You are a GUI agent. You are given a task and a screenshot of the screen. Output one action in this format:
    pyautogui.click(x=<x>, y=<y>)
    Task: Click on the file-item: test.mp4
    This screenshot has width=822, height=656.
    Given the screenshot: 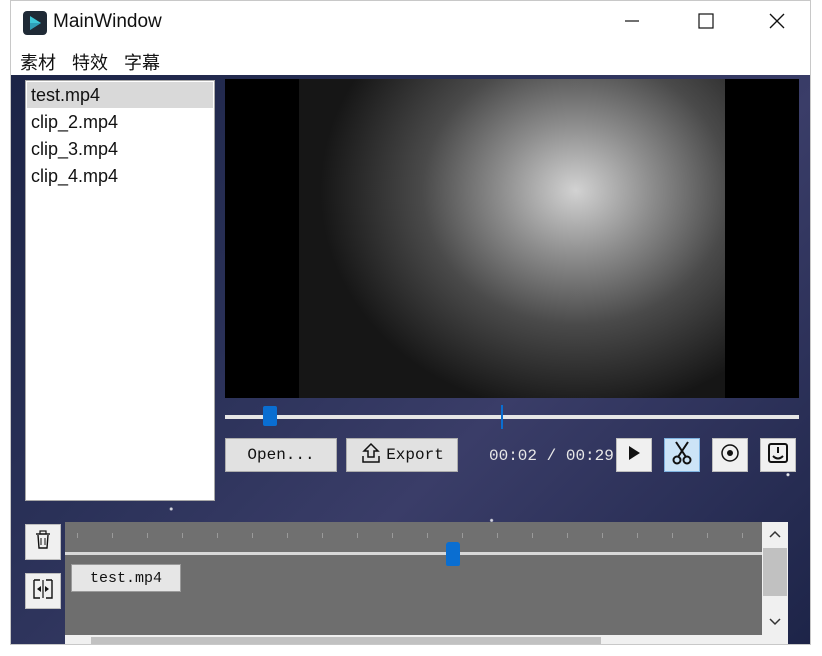 What is the action you would take?
    pyautogui.click(x=120, y=95)
    